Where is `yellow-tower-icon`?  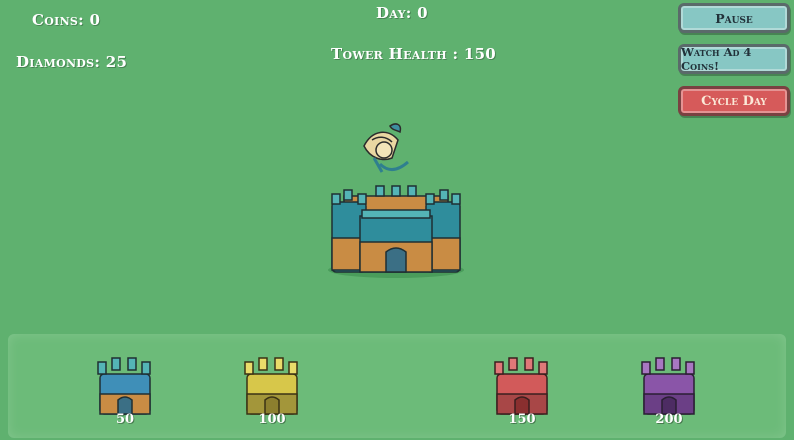 yellow-tower-icon is located at coordinates (271, 386).